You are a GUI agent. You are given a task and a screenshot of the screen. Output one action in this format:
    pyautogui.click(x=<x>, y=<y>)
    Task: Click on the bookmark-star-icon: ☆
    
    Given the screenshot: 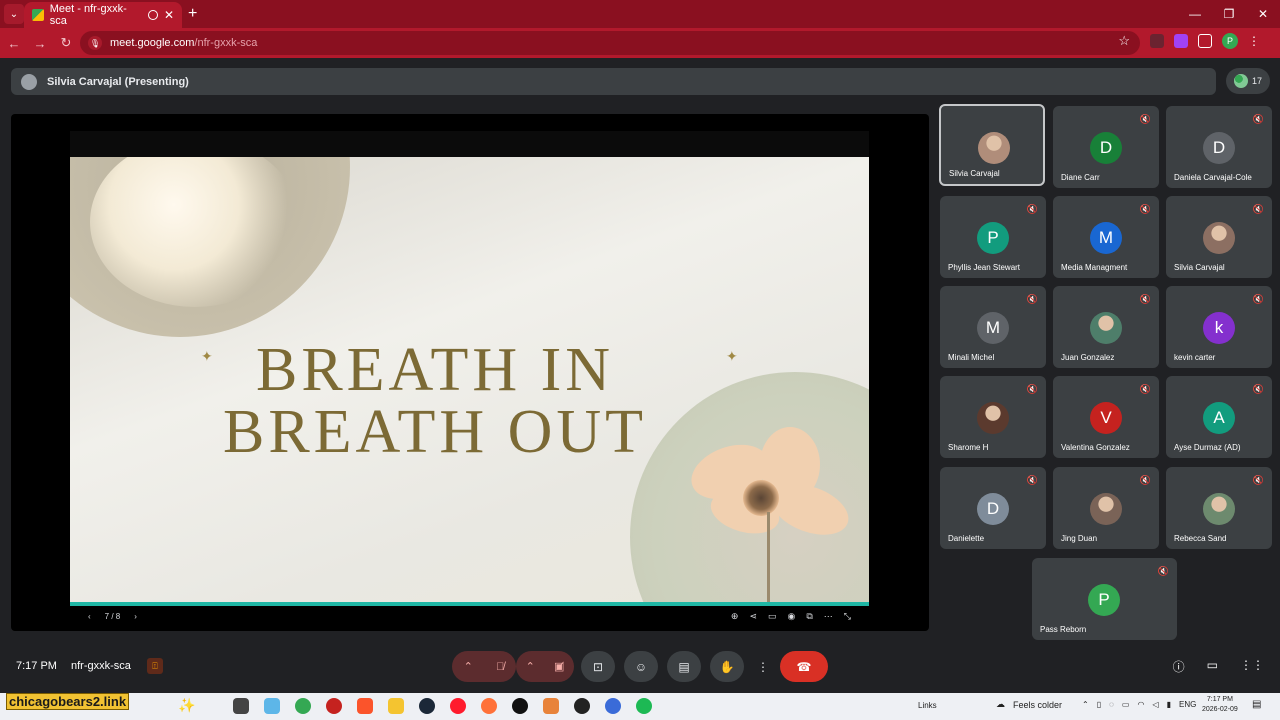 What is the action you would take?
    pyautogui.click(x=1124, y=41)
    